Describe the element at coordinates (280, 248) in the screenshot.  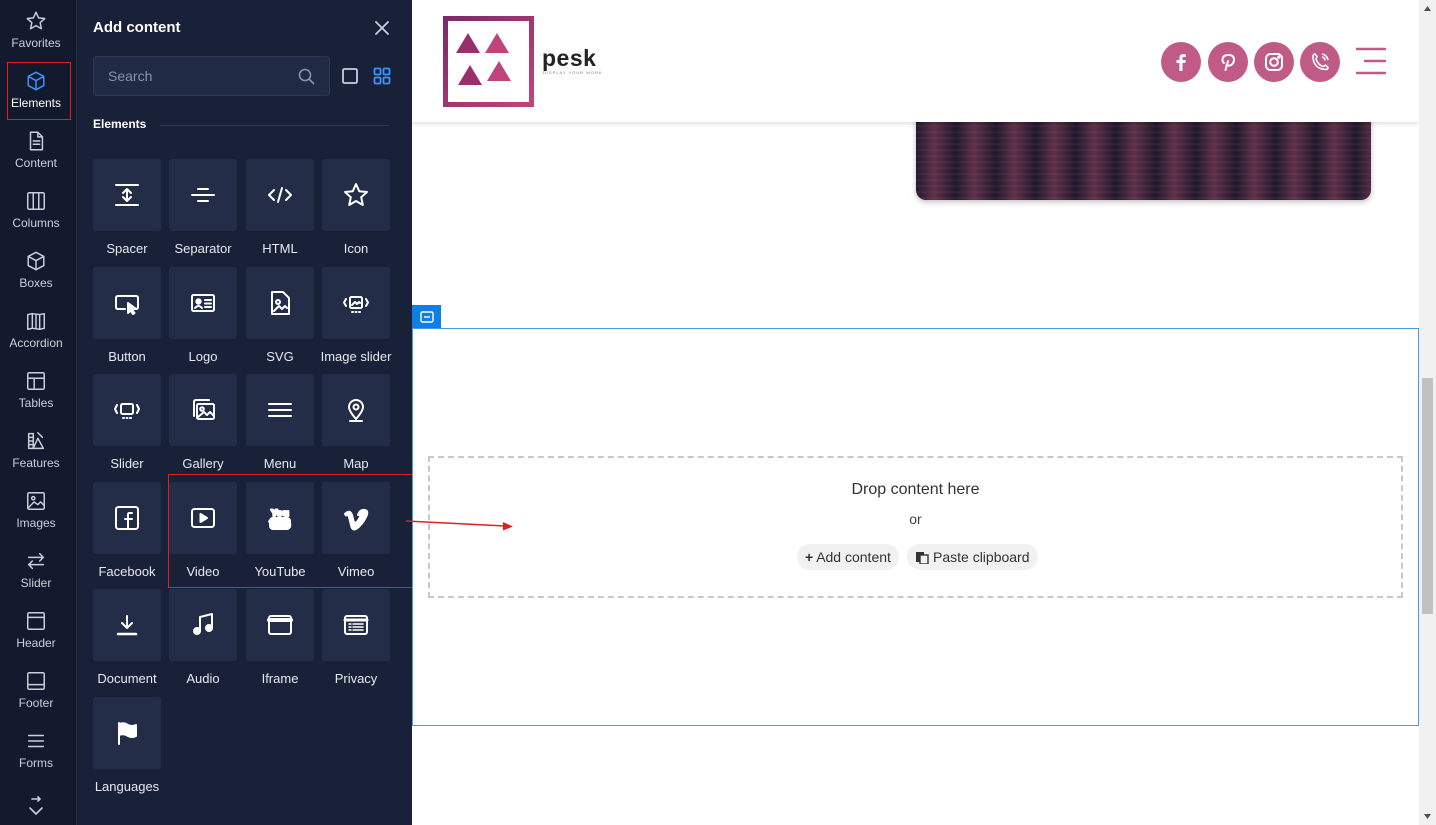
I see `tile-label: HTML` at that location.